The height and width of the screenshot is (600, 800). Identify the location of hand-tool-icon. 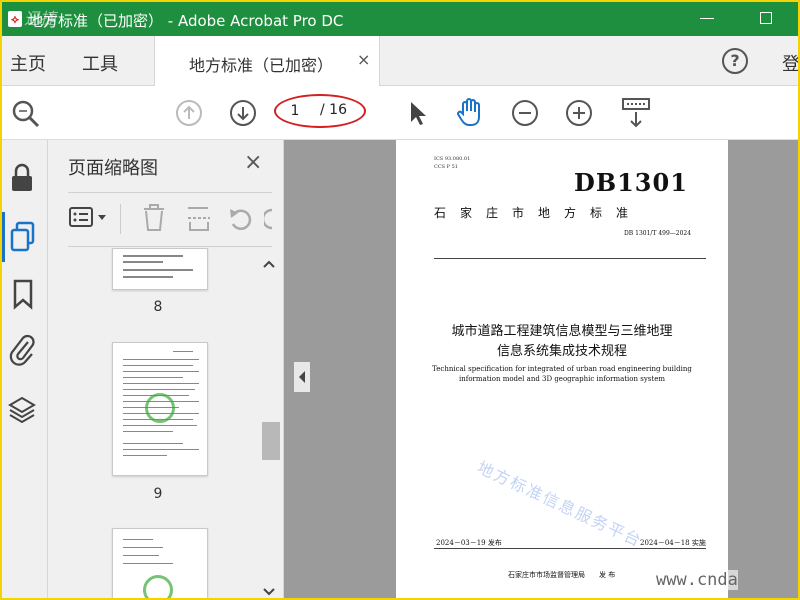
(470, 112).